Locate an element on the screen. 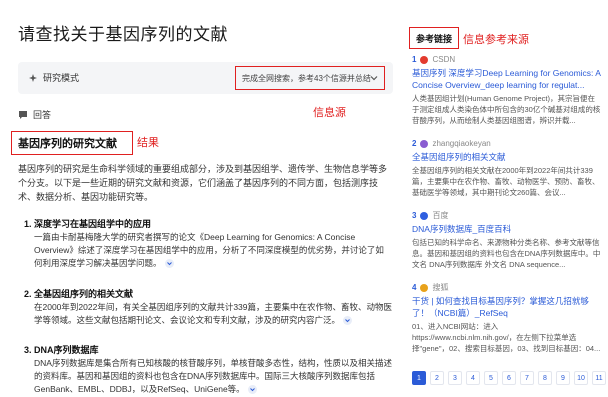 Image resolution: width=608 pixels, height=397 pixels. page-button-8: 8 is located at coordinates (545, 378).